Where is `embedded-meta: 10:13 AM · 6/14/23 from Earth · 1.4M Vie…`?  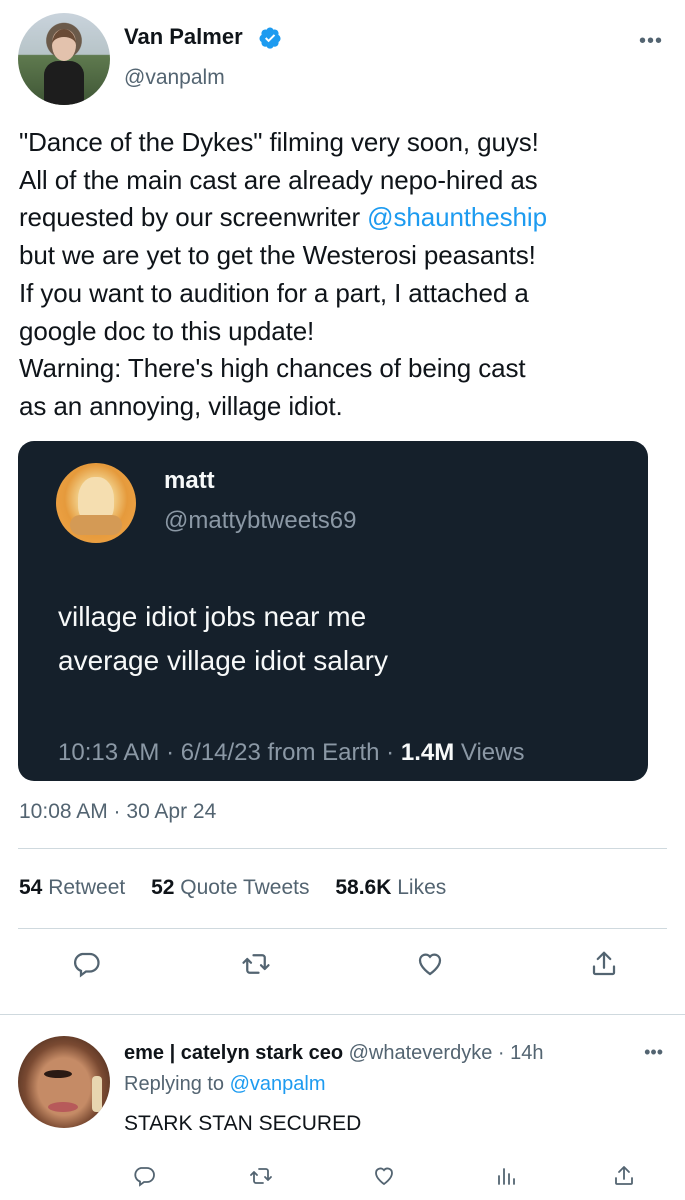
embedded-meta: 10:13 AM · 6/14/23 from Earth · 1.4M Vie… is located at coordinates (291, 753).